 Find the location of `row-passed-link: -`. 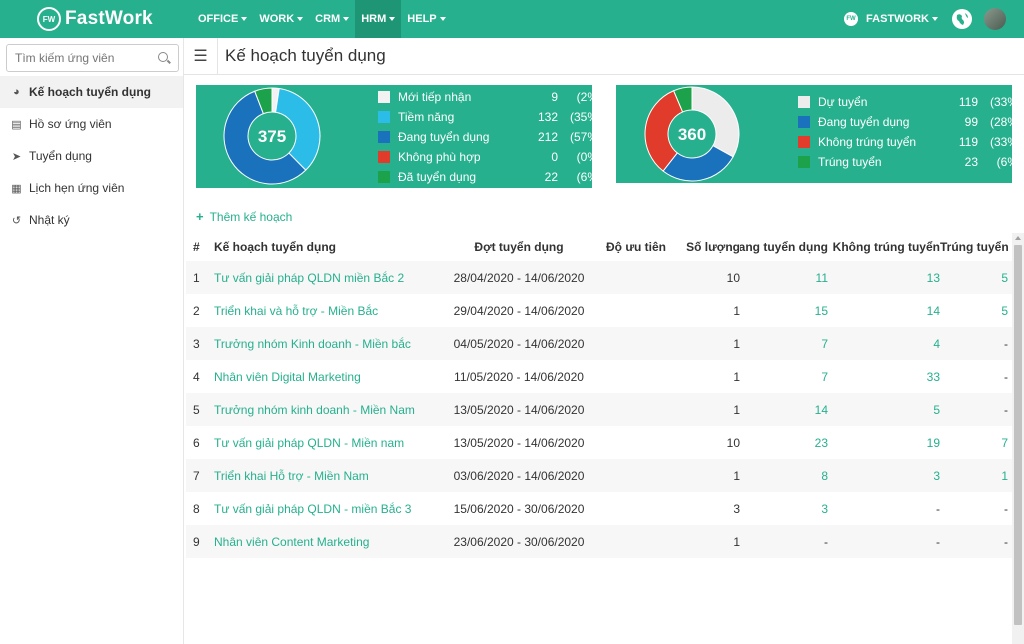

row-passed-link: - is located at coordinates (1006, 376).